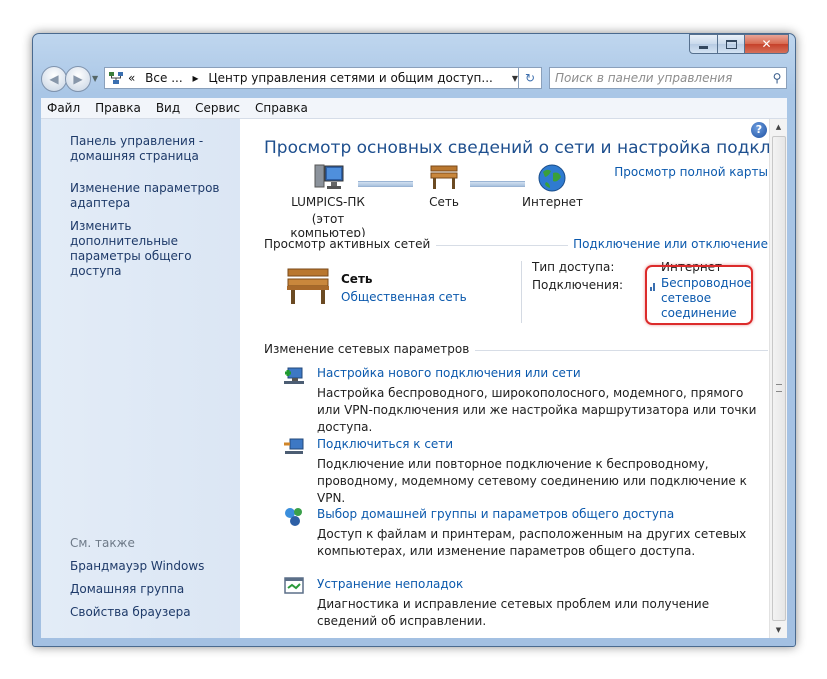  What do you see at coordinates (154, 196) in the screenshot?
I see `sidebar-link-adapter-settings: Изменение параметров адаптера` at bounding box center [154, 196].